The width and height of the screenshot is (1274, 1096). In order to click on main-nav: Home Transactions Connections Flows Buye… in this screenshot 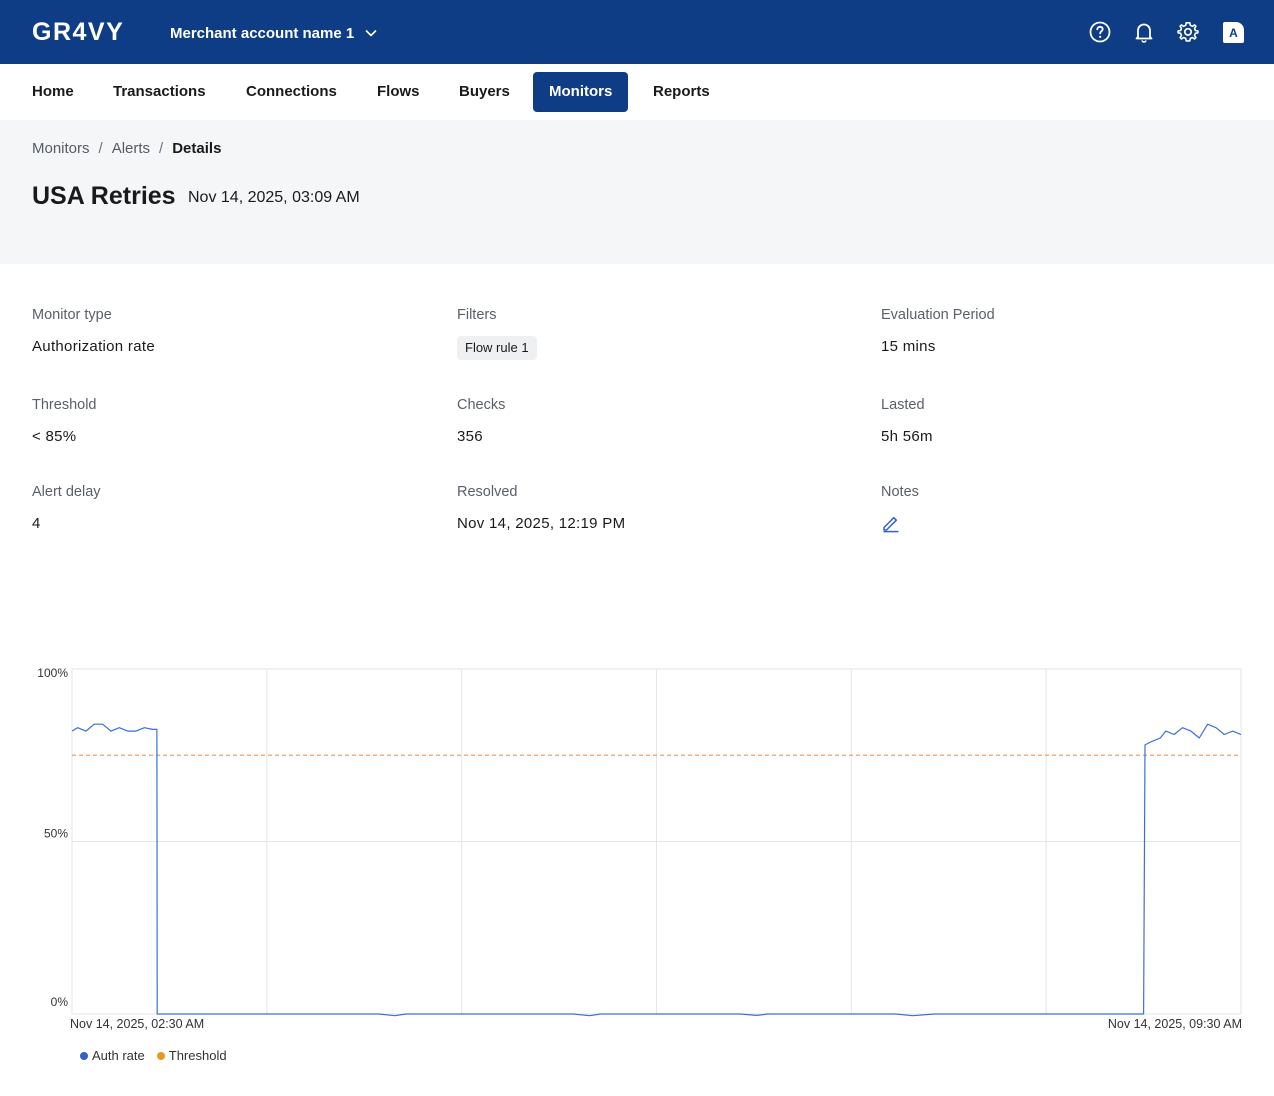, I will do `click(637, 92)`.